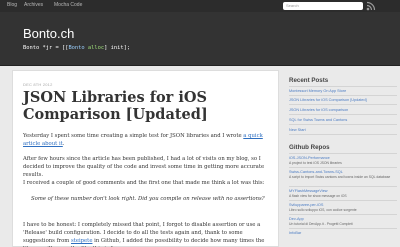 Image resolution: width=400 pixels, height=247 pixels. I want to click on repo-link: Swiss-Cantons-and-Towns-SQL, so click(316, 172).